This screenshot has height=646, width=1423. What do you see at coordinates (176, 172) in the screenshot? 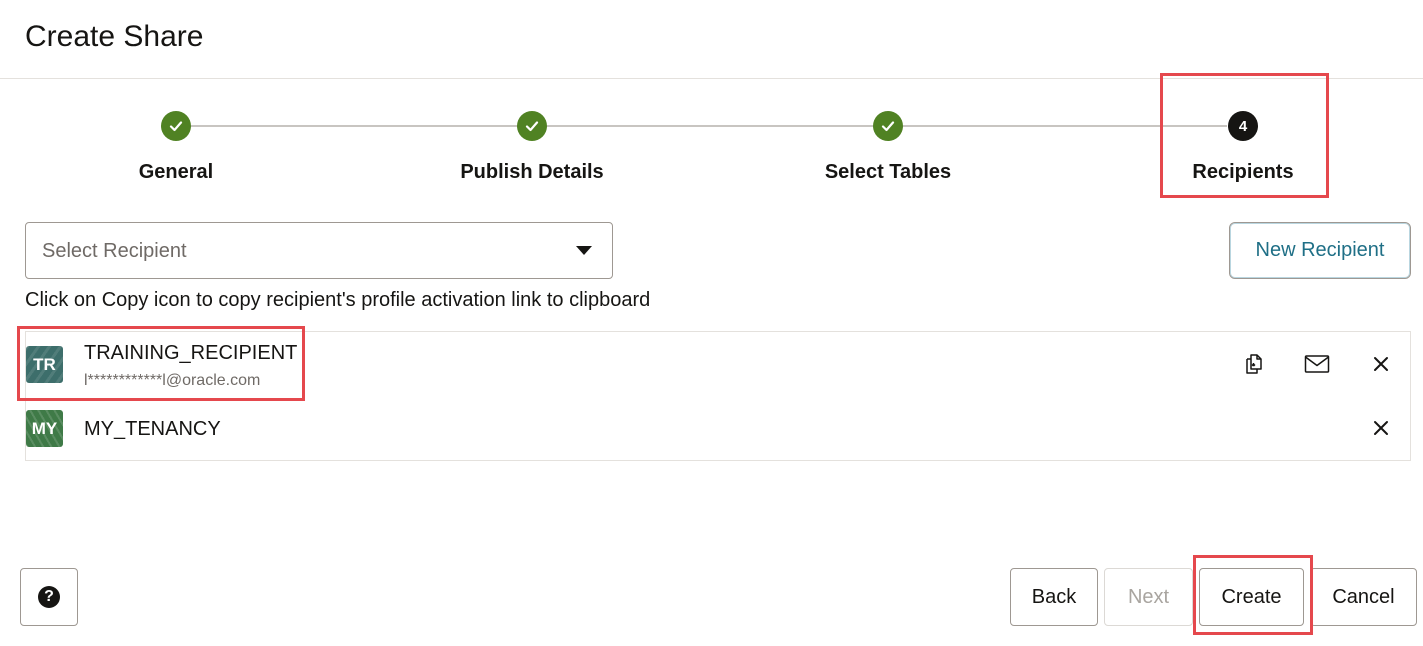
I see `step-label-general: General` at bounding box center [176, 172].